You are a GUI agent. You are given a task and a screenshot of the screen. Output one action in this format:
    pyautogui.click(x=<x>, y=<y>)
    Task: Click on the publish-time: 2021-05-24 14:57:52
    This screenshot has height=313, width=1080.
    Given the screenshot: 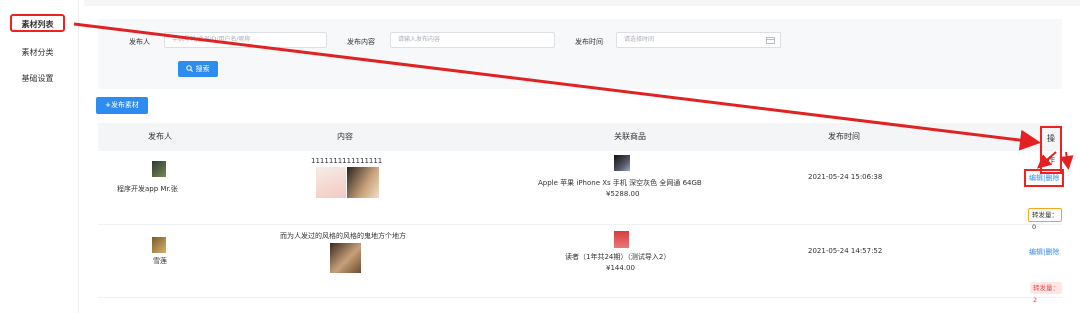 What is the action you would take?
    pyautogui.click(x=845, y=251)
    